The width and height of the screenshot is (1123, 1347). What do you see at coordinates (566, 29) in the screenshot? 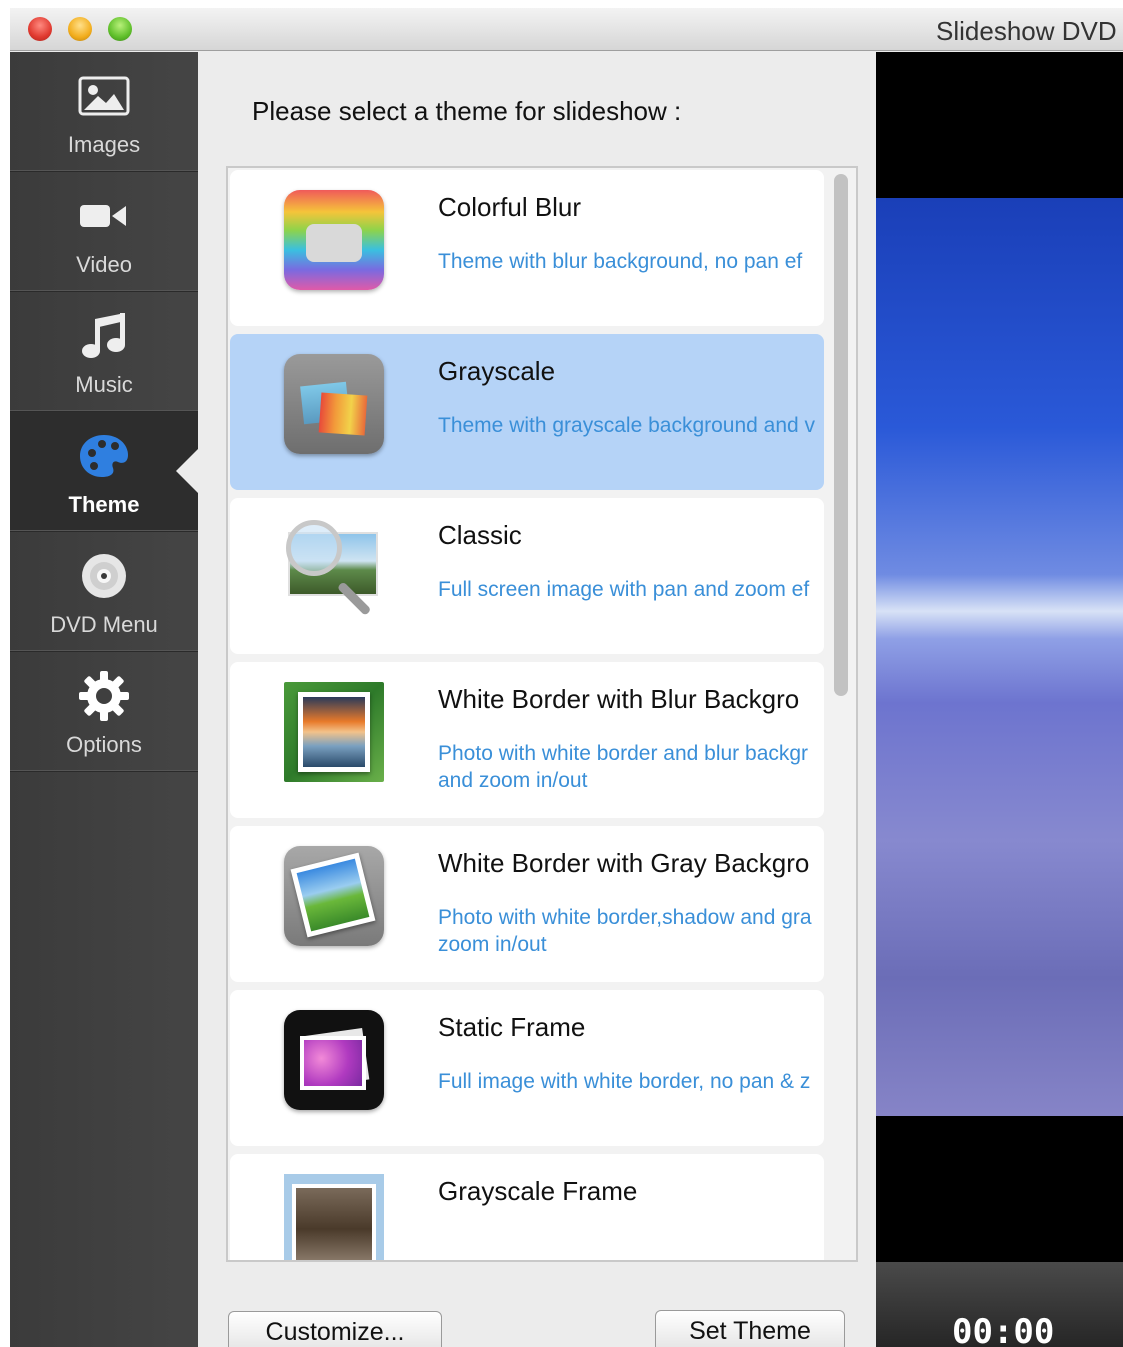
I see `title-bar: Slideshow DVD` at bounding box center [566, 29].